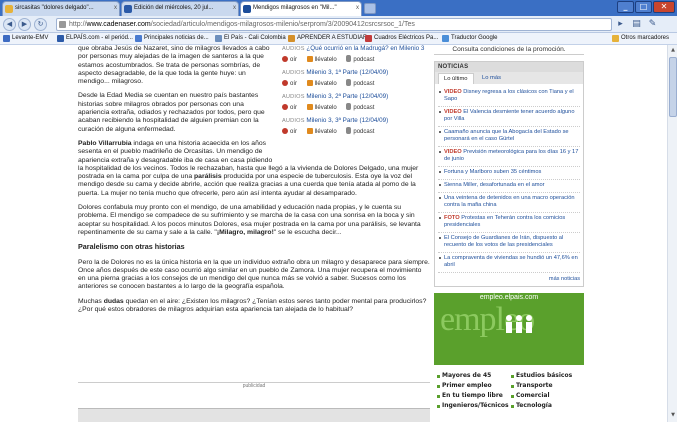  Describe the element at coordinates (494, 185) in the screenshot. I see `news-text: Sienna Miller, desafortunada en el amor` at that location.